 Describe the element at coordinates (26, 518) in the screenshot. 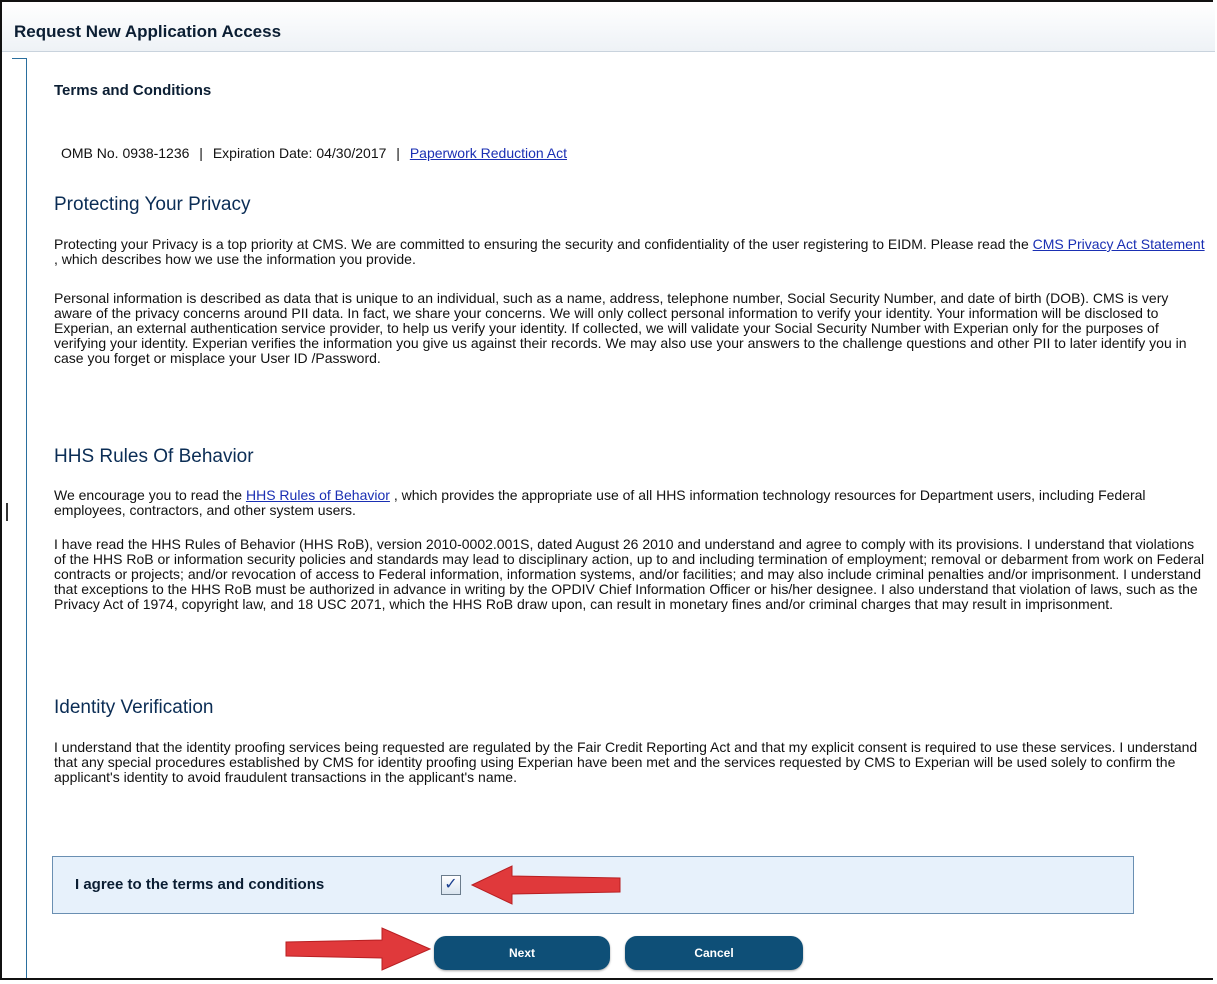

I see `content-border` at that location.